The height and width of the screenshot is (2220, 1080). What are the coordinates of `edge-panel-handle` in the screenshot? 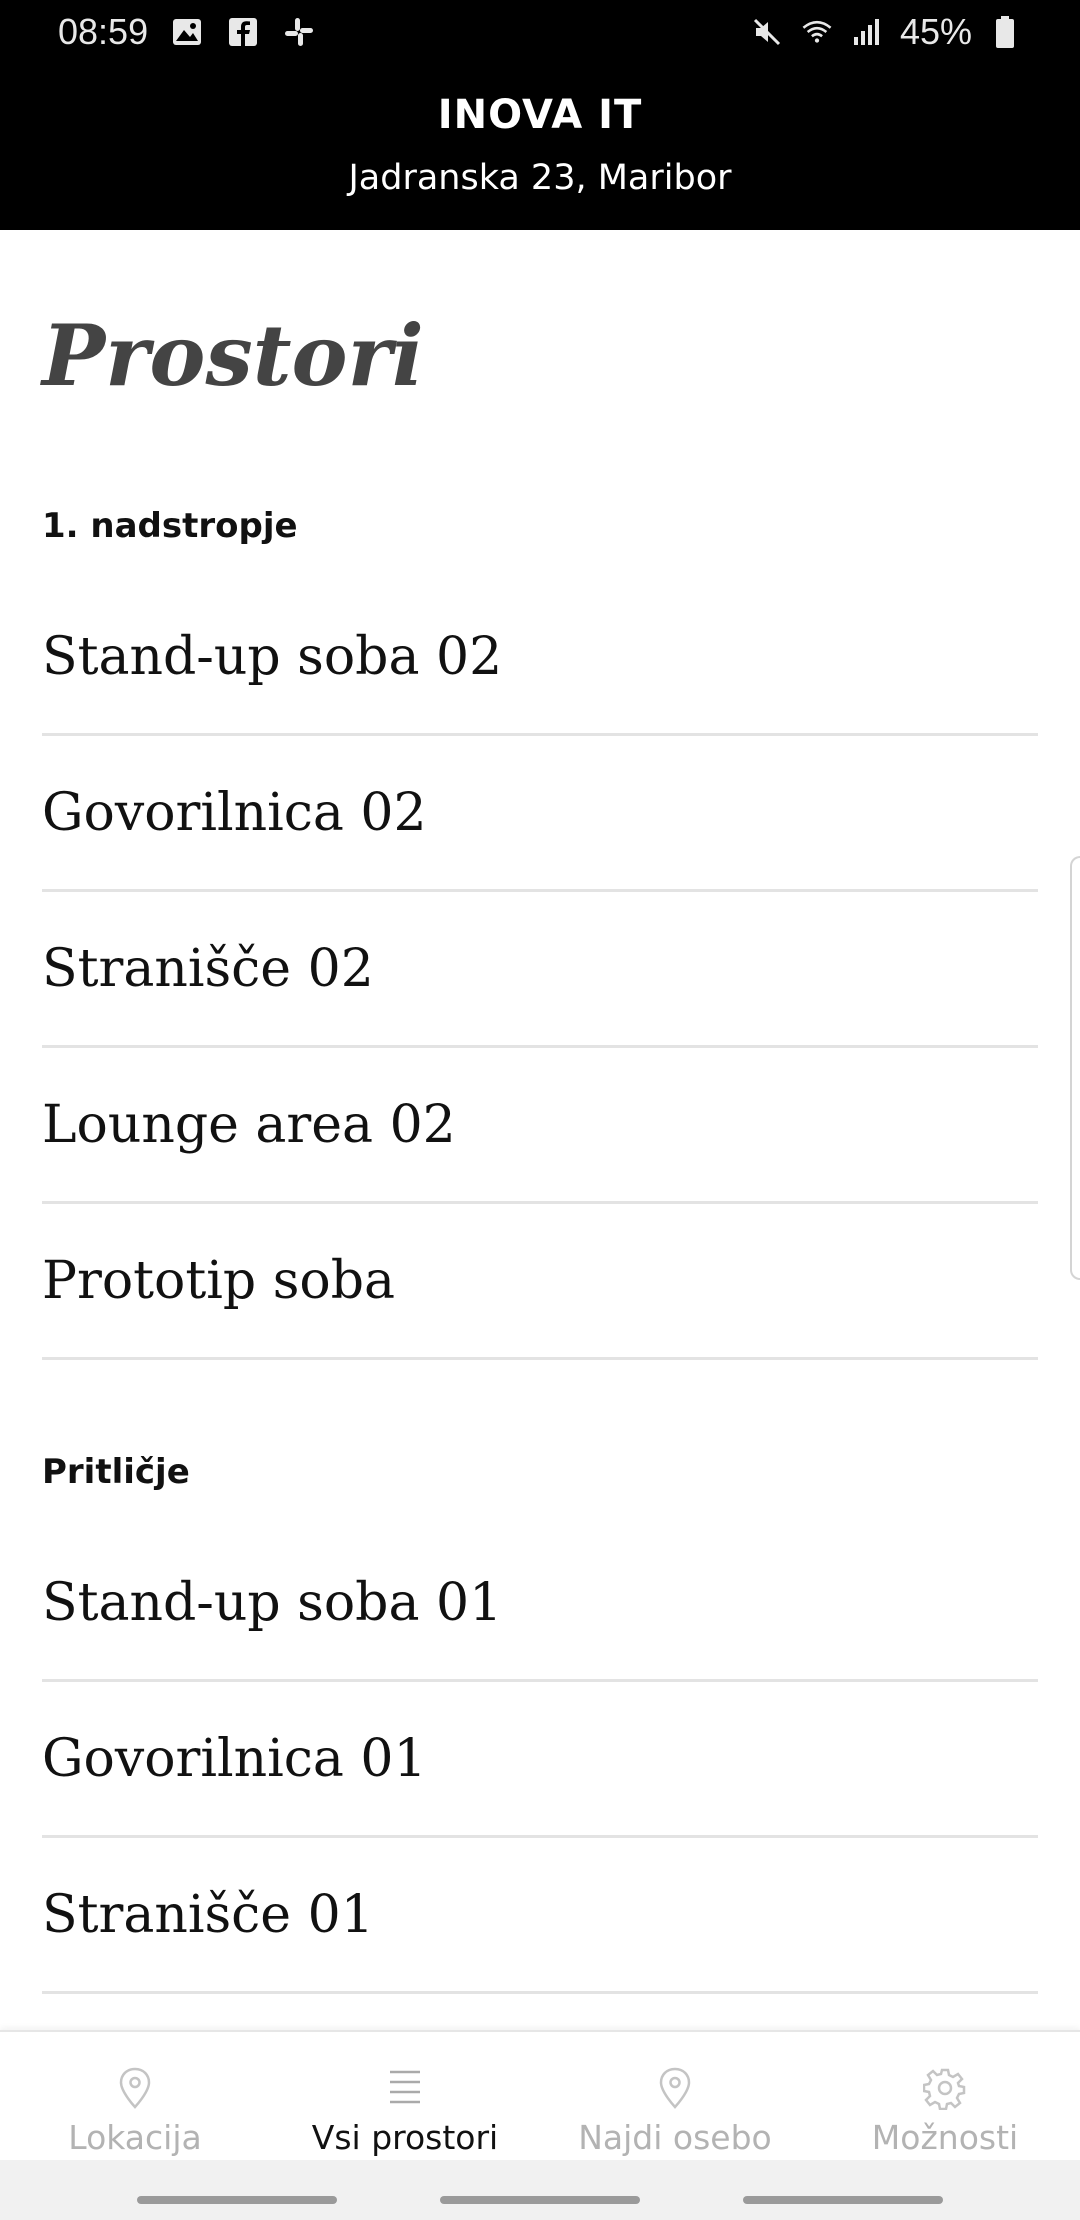 It's located at (1075, 1068).